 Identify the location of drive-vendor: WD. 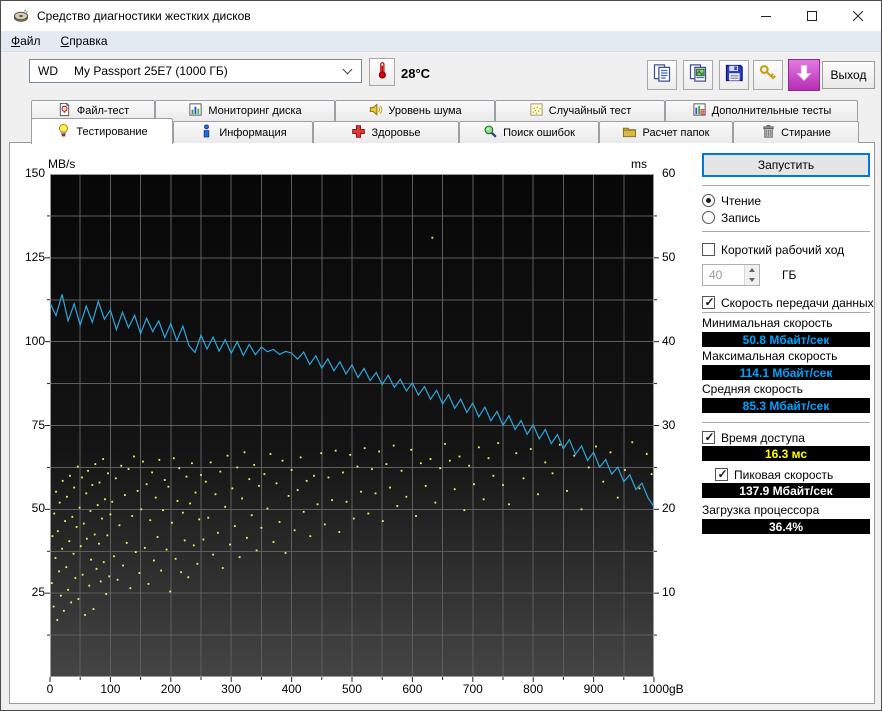
(48, 71).